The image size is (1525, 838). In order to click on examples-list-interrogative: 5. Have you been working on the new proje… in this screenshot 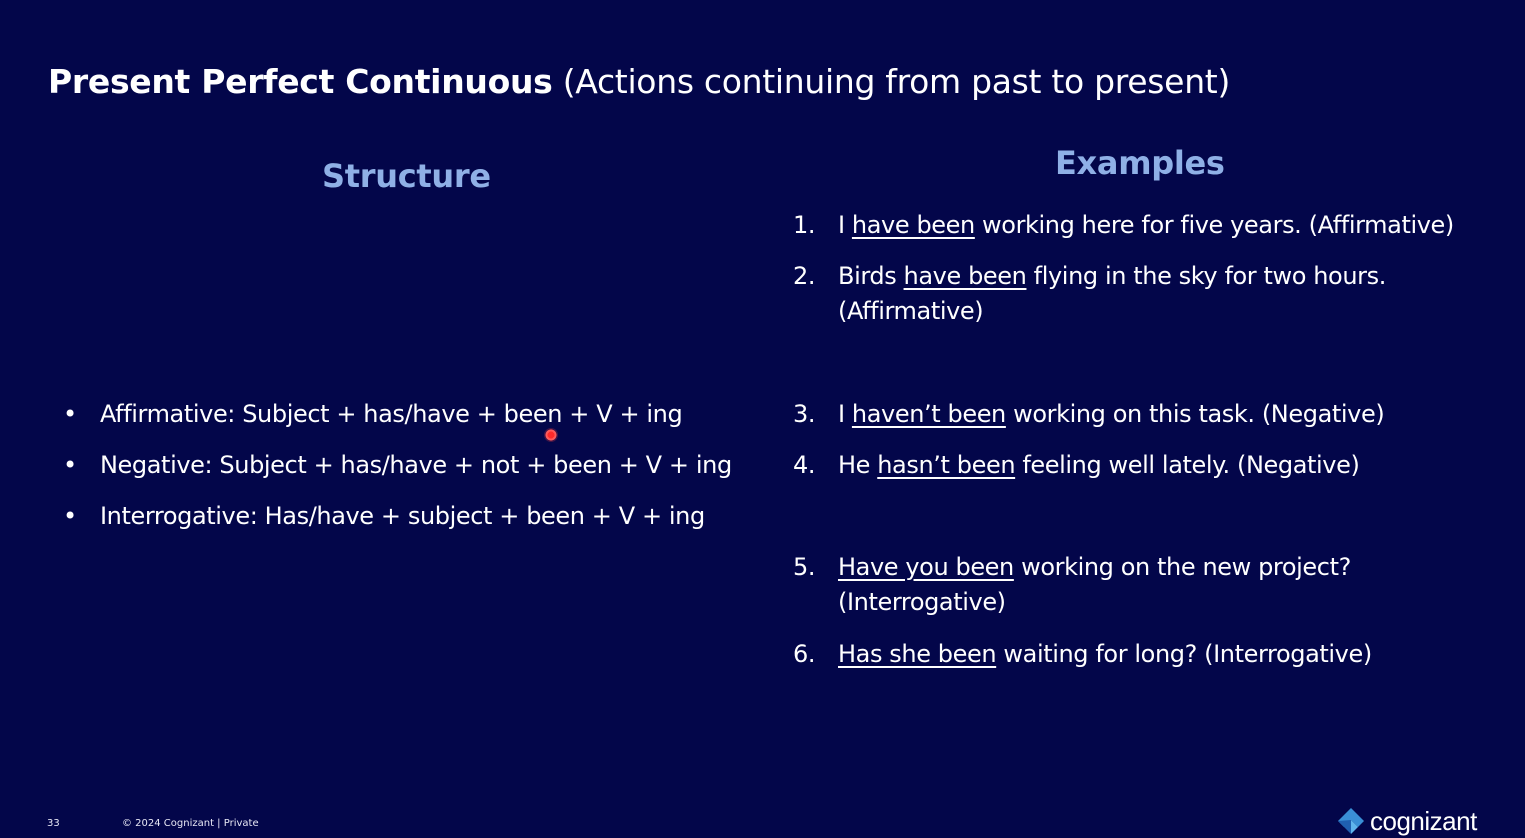, I will do `click(1082, 611)`.